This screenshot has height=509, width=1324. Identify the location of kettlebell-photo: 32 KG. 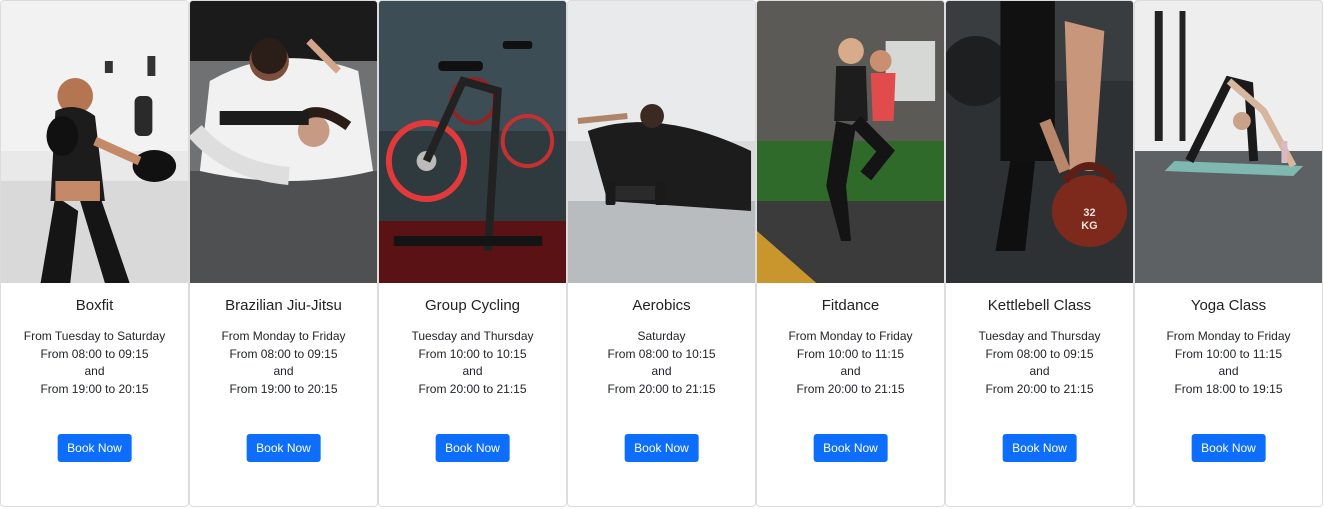
(1039, 142).